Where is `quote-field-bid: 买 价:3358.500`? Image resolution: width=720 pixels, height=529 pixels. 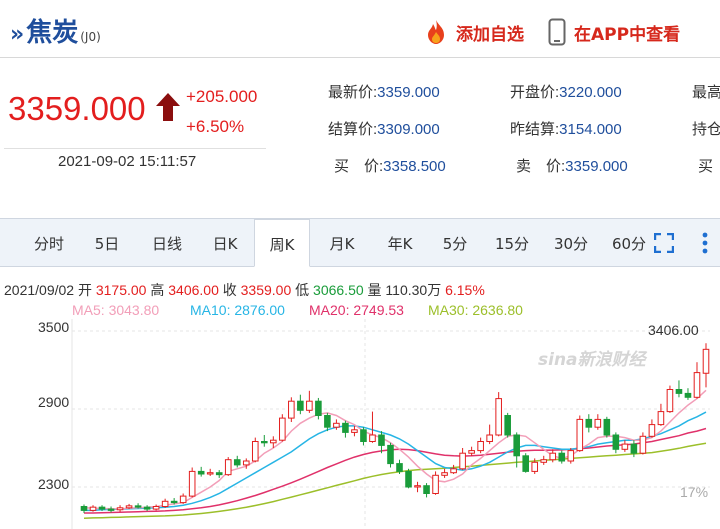
quote-field-bid: 买 价:3358.500 is located at coordinates (390, 166).